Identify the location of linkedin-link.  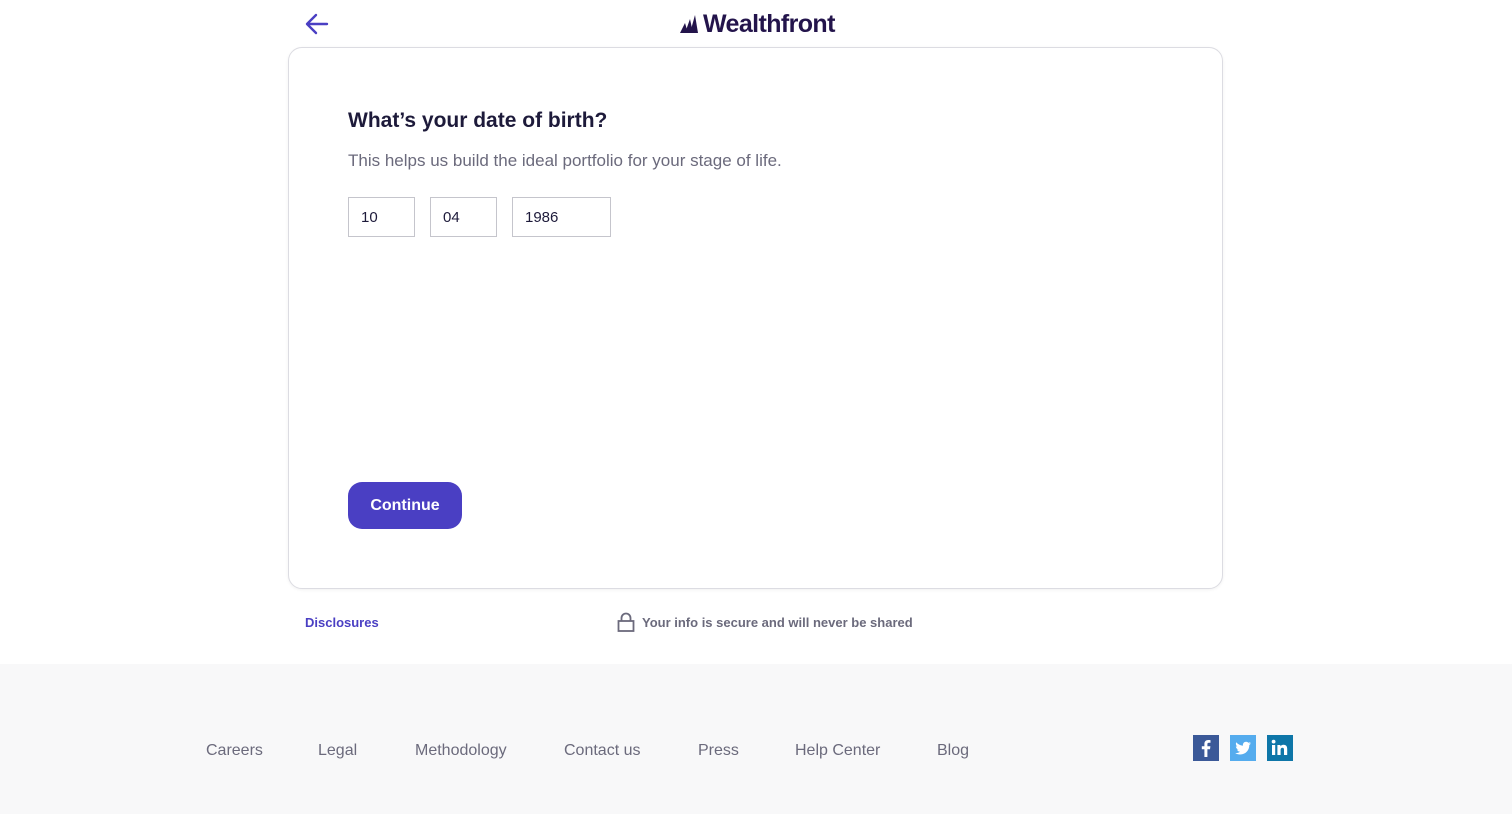
(1280, 748).